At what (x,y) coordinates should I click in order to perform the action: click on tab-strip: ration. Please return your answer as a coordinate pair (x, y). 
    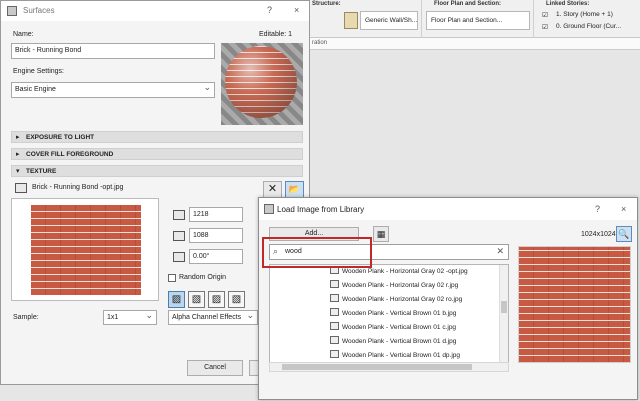
    Looking at the image, I should click on (470, 44).